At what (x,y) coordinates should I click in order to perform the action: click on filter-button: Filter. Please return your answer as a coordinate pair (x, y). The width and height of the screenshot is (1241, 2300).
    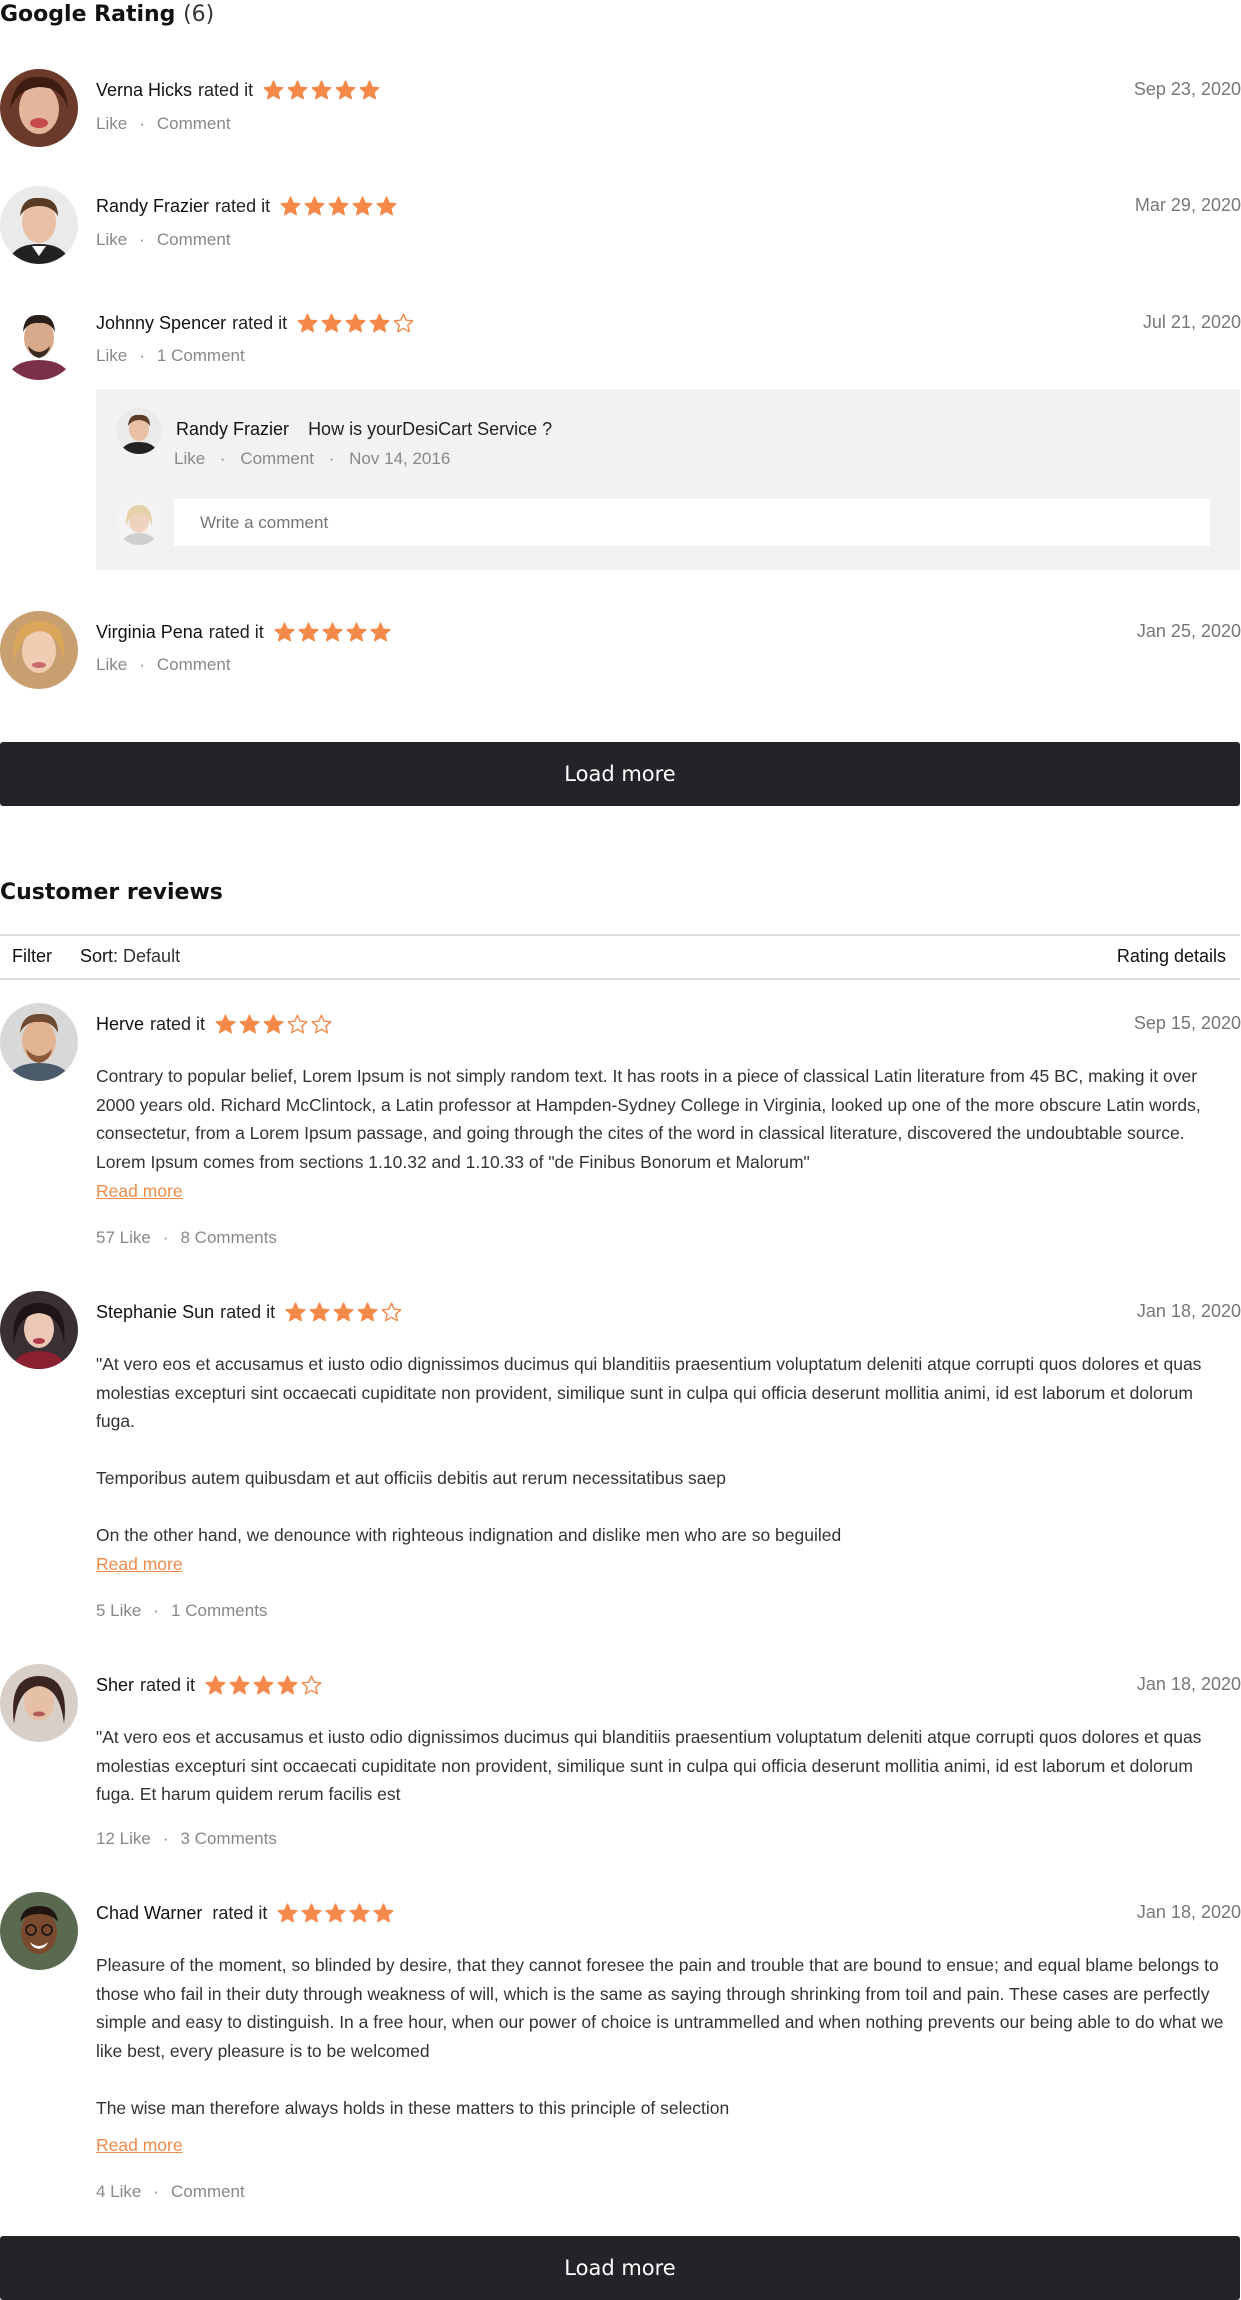
    Looking at the image, I should click on (32, 956).